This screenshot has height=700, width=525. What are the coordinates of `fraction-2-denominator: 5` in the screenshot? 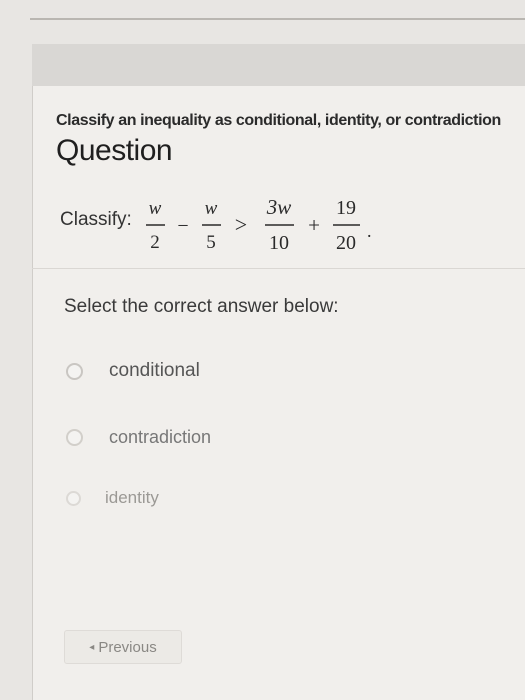 It's located at (211, 242).